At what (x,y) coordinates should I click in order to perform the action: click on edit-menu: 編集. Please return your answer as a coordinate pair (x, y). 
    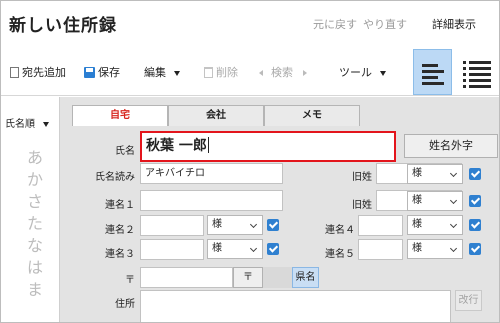
    Looking at the image, I should click on (162, 72).